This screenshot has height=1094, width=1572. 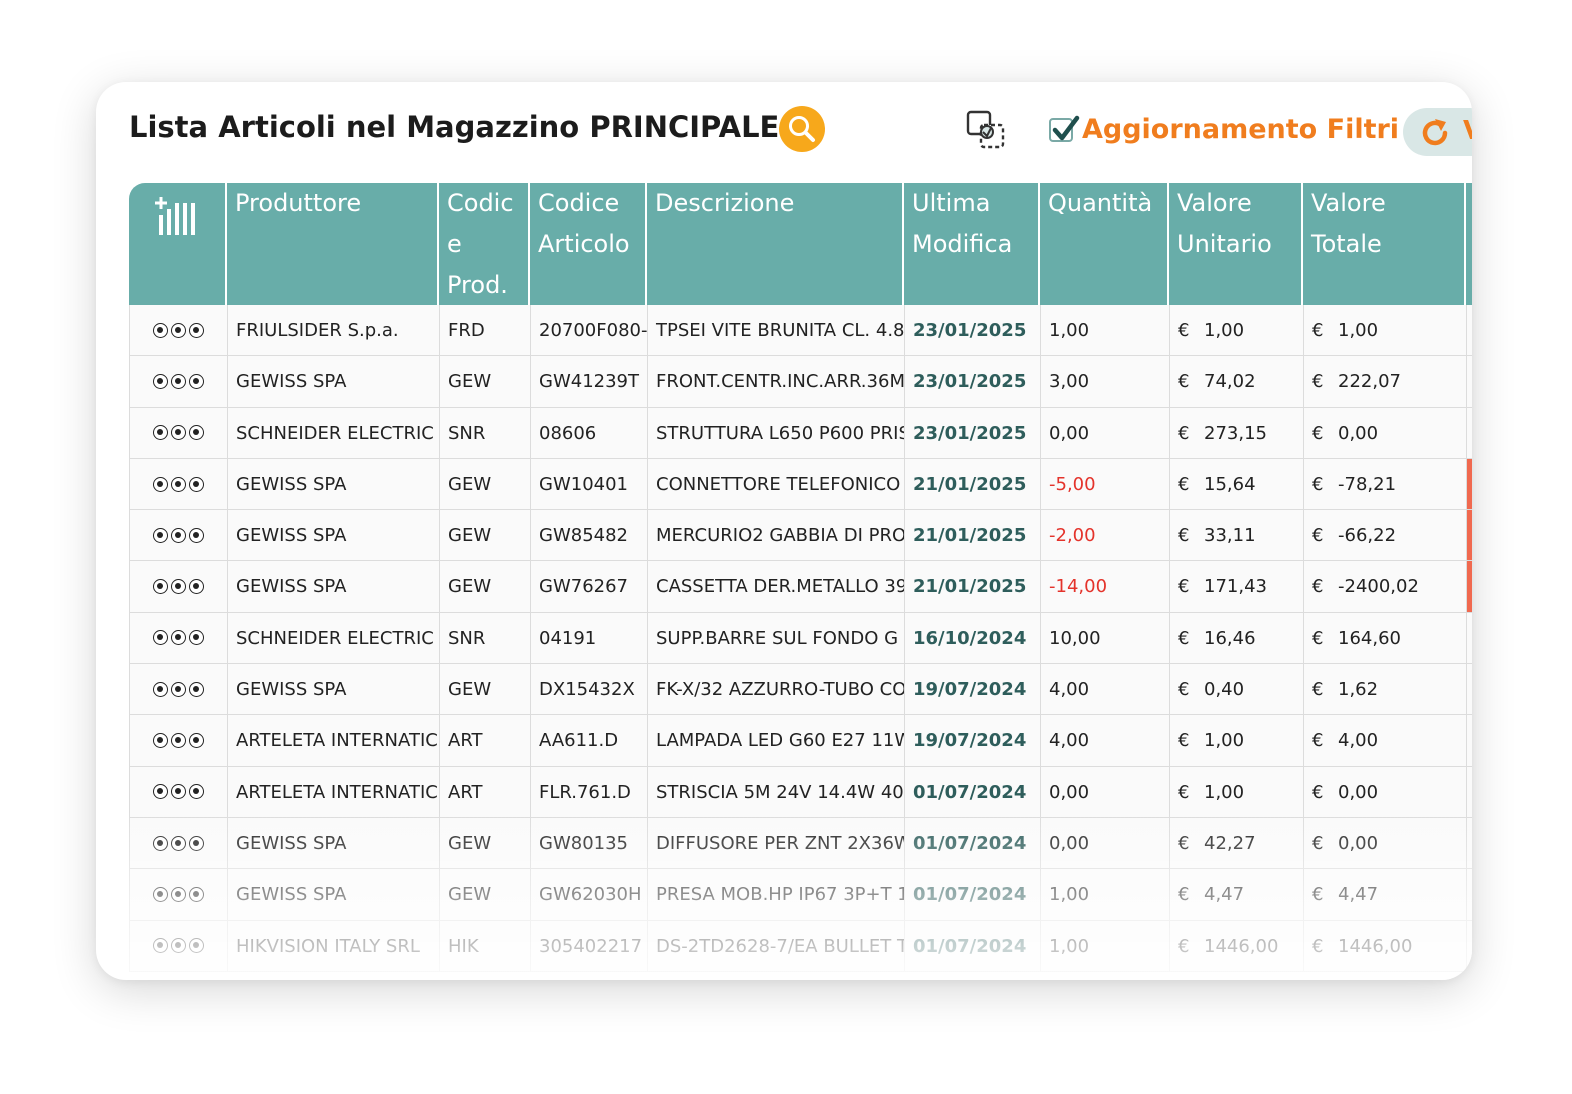 I want to click on cell-quantita: 3,00, so click(x=1105, y=381).